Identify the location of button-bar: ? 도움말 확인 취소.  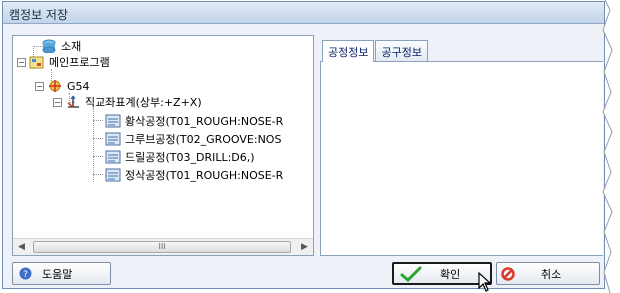
(307, 274).